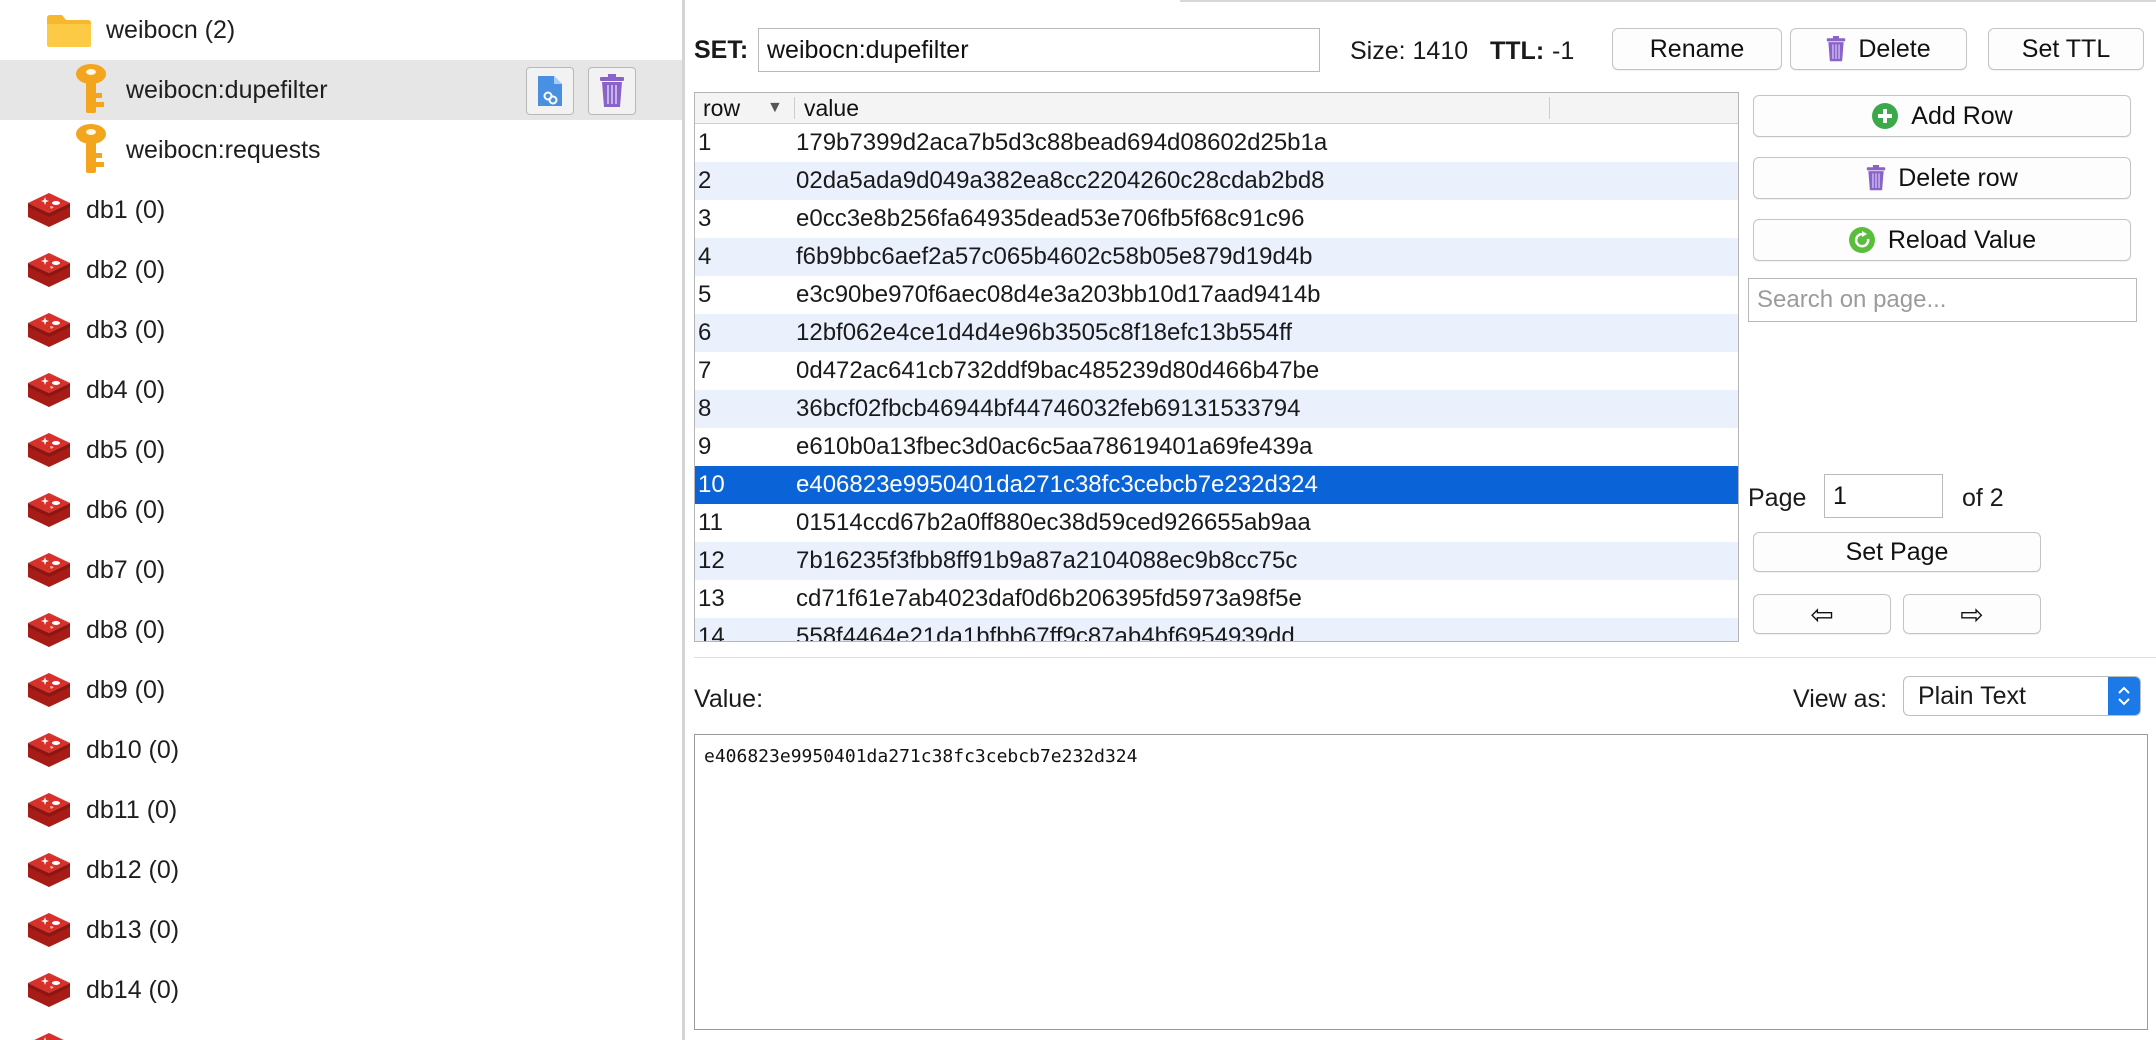 The width and height of the screenshot is (2156, 1040). I want to click on next-page-button: ⇨, so click(1972, 614).